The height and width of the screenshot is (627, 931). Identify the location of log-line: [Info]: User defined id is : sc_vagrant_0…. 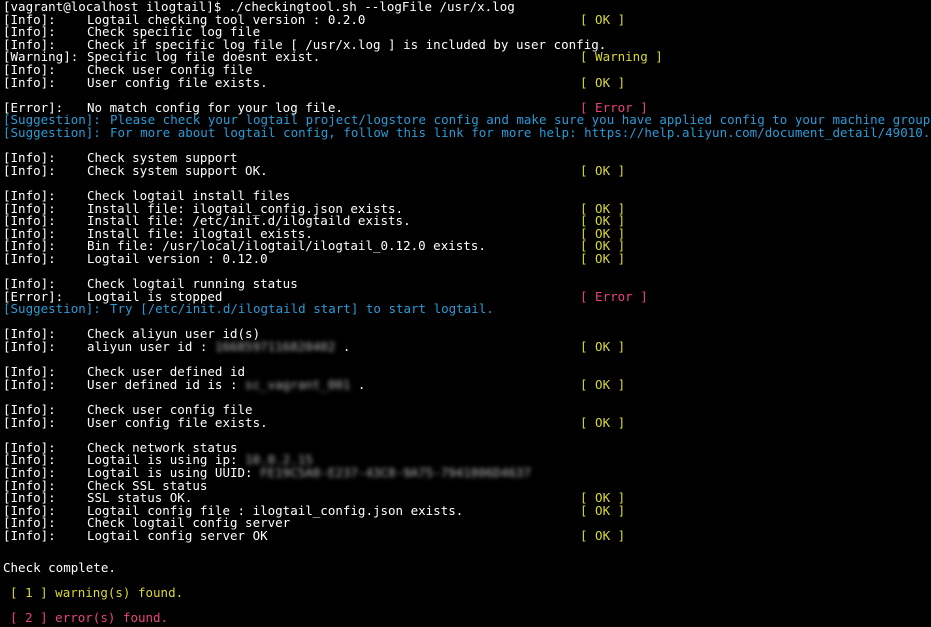
(467, 384).